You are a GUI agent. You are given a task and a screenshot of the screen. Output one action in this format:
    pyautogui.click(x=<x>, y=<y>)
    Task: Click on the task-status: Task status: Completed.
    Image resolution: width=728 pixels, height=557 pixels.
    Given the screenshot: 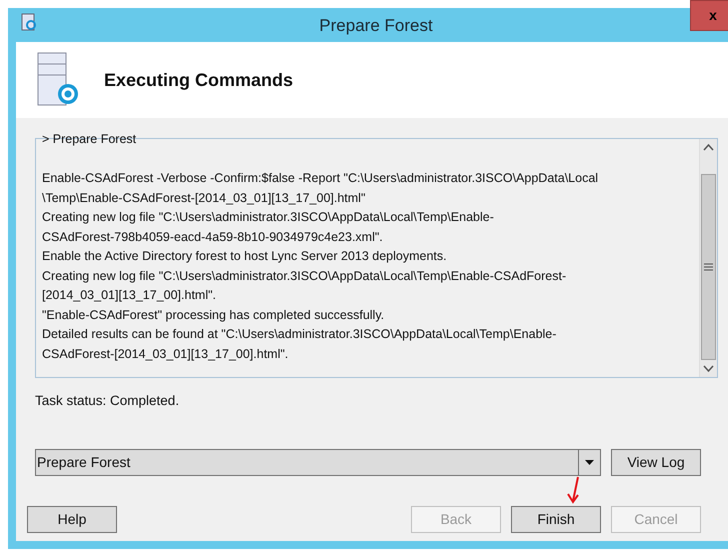 What is the action you would take?
    pyautogui.click(x=107, y=401)
    